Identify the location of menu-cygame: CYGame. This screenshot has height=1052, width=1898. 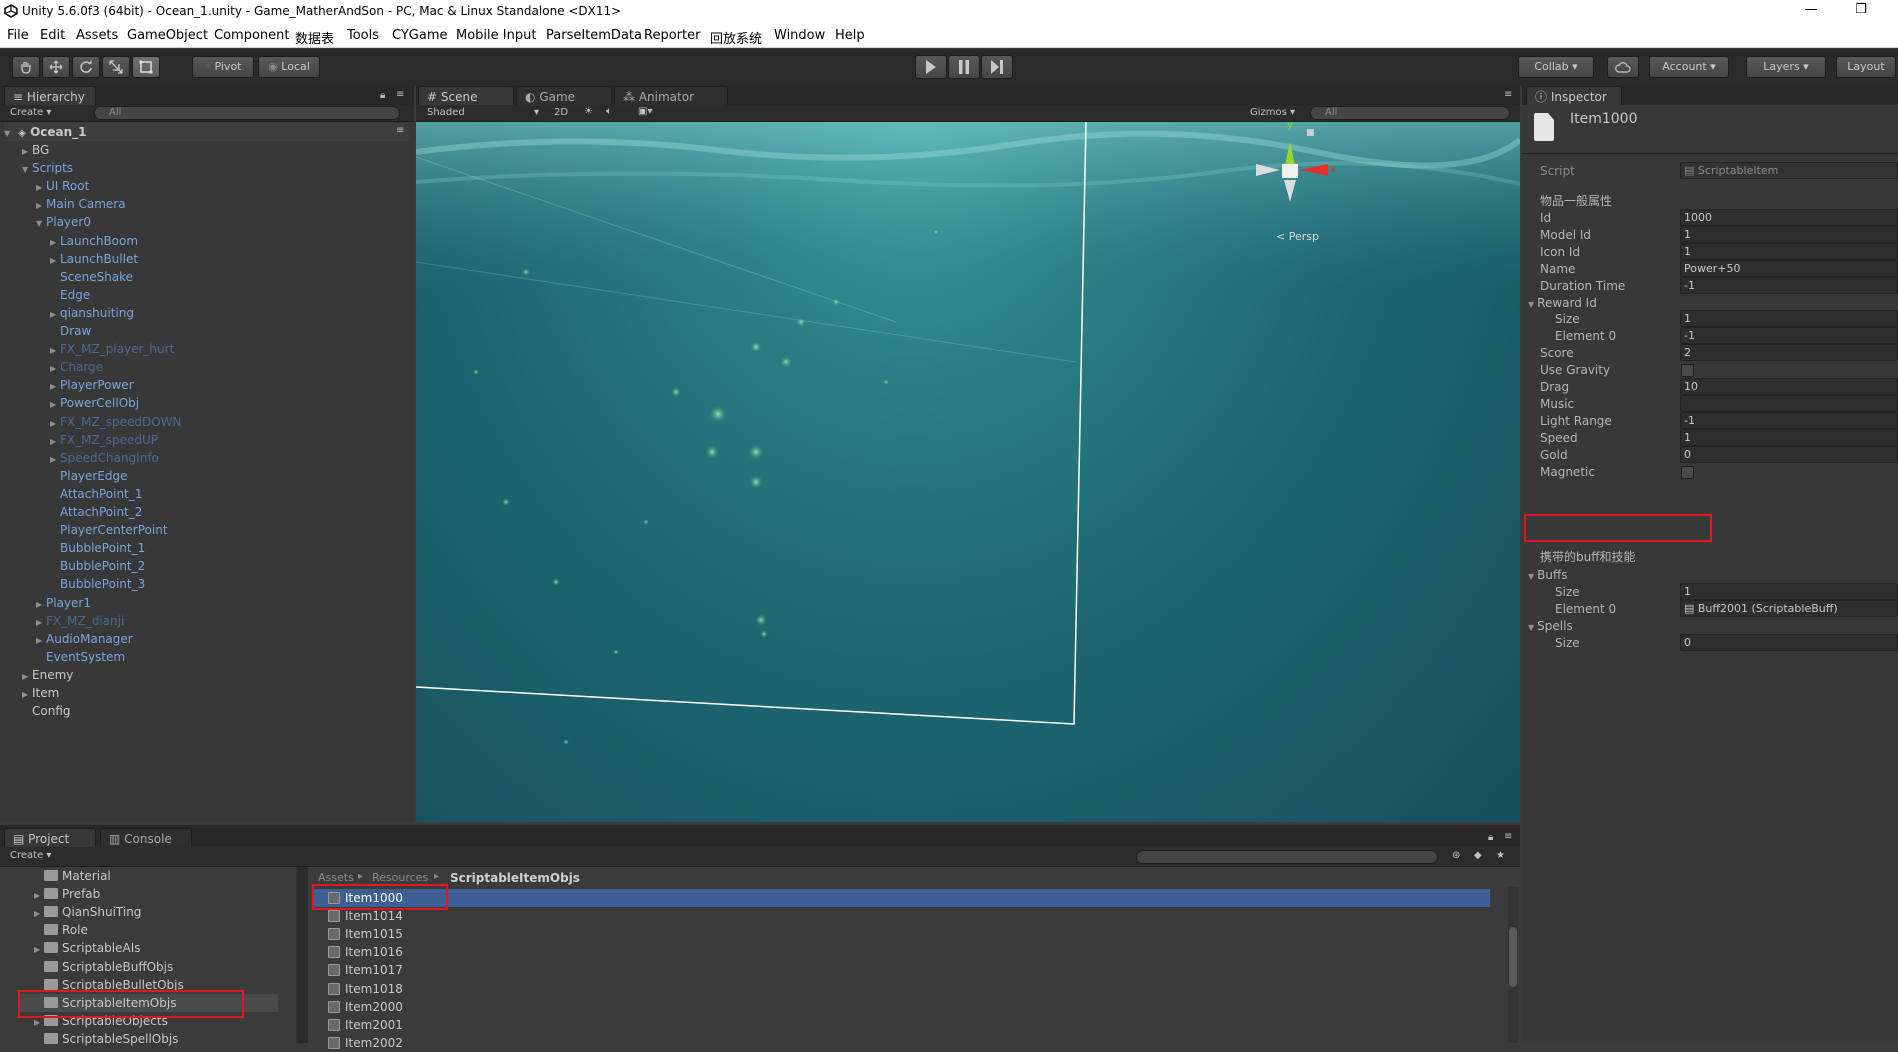
(420, 35).